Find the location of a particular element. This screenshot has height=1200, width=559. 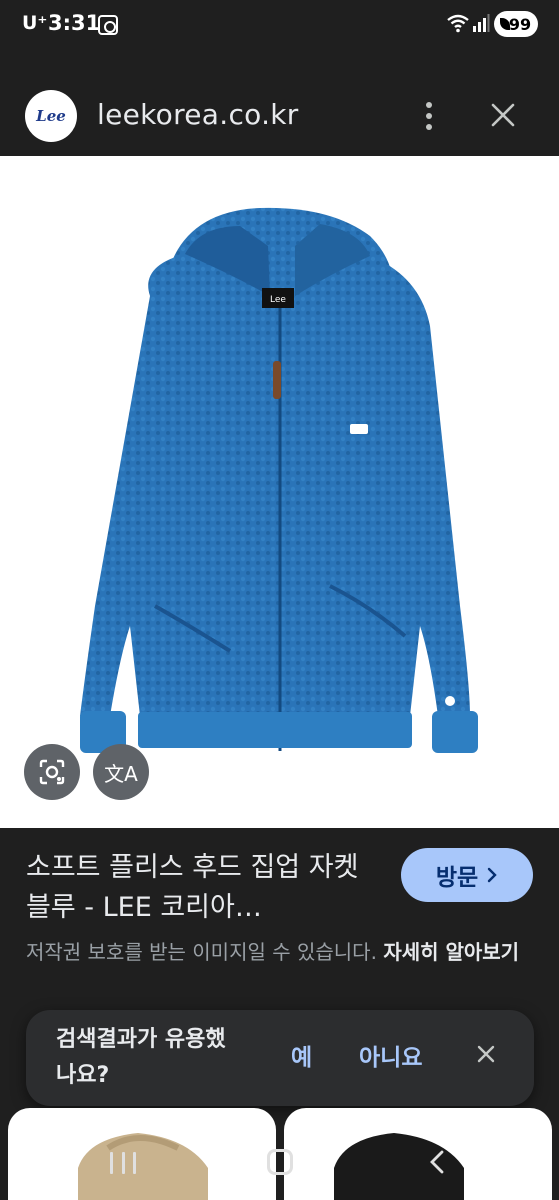

feedback-close-icon is located at coordinates (486, 1054).